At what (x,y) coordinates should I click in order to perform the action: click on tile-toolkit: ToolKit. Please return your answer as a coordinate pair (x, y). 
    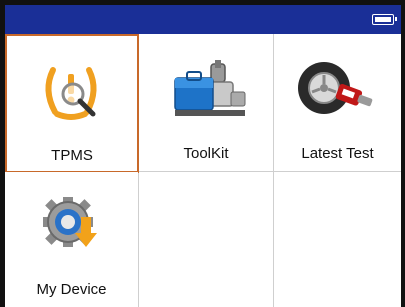
    Looking at the image, I should click on (206, 102).